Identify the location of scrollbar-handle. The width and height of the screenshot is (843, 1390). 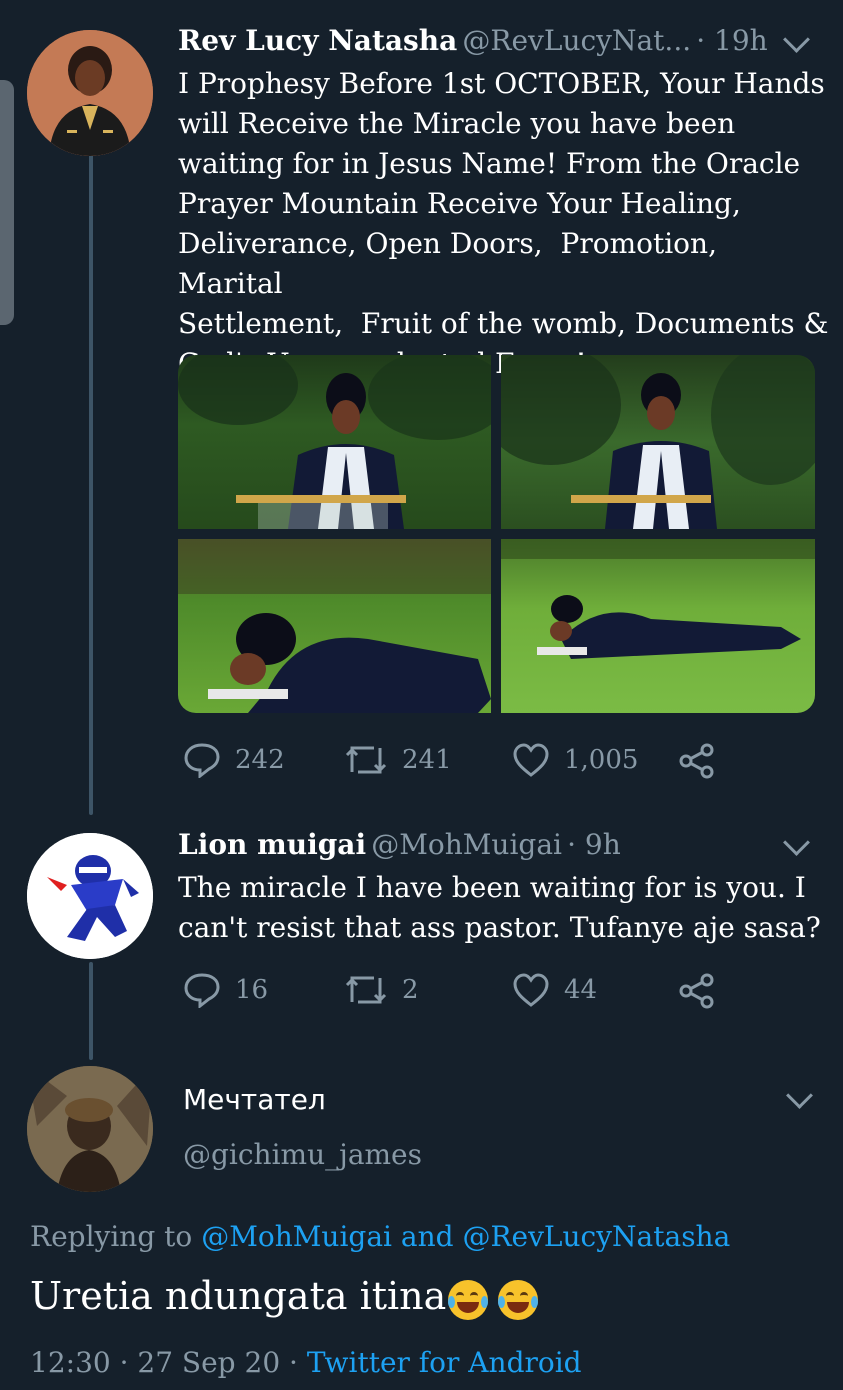
(7, 202).